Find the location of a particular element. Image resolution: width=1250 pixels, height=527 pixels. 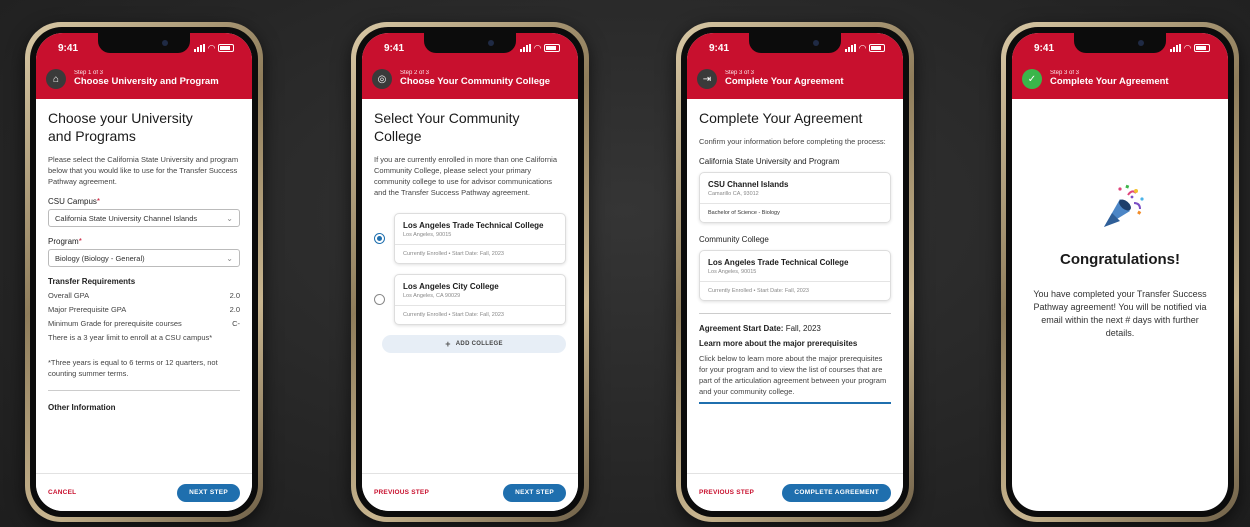

radio-unselected is located at coordinates (379, 299).